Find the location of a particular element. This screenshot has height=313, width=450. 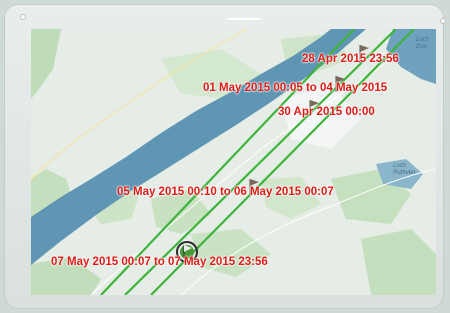

place-label: Dun is located at coordinates (422, 47).